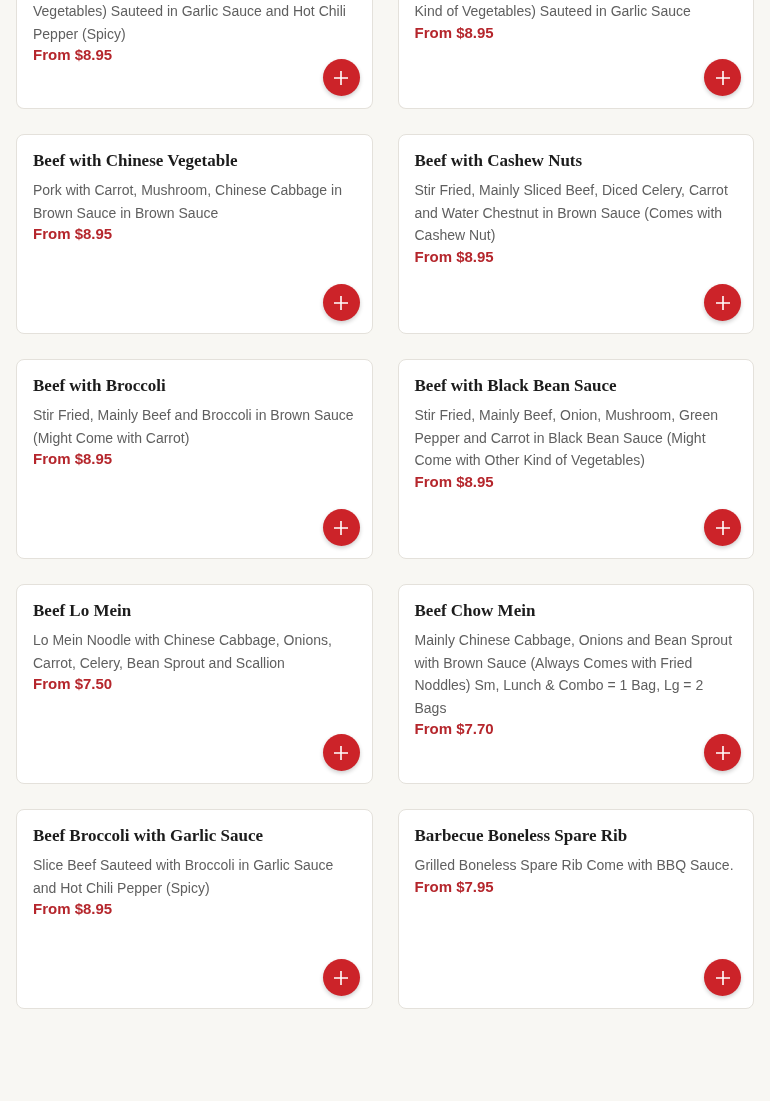 The width and height of the screenshot is (770, 1101). What do you see at coordinates (194, 909) in the screenshot?
I see `menu-item-card: Beef Broccoli with Garlic Sauce Slice Beef Sauteed with Broccoli in Garlic Sauce and Hot Chili Pepper (Spicy) From $8.95` at bounding box center [194, 909].